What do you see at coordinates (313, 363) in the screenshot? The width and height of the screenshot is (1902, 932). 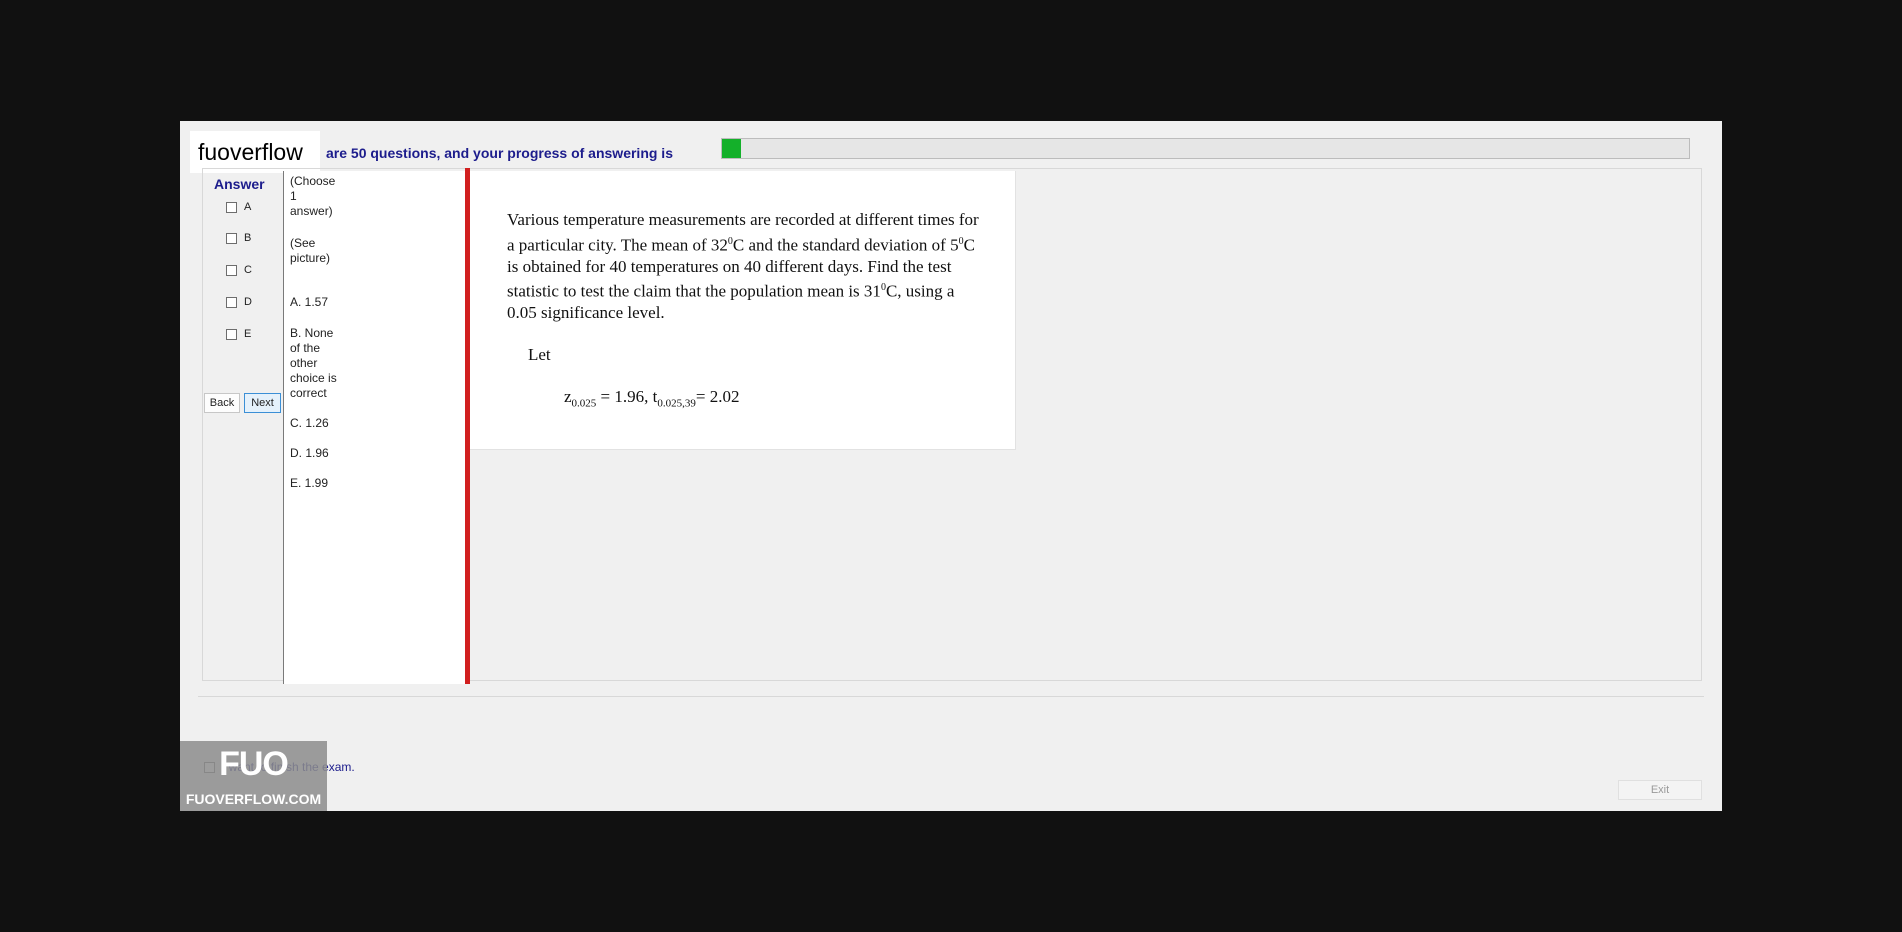 I see `choice-b: B. None of the other choice is correct` at bounding box center [313, 363].